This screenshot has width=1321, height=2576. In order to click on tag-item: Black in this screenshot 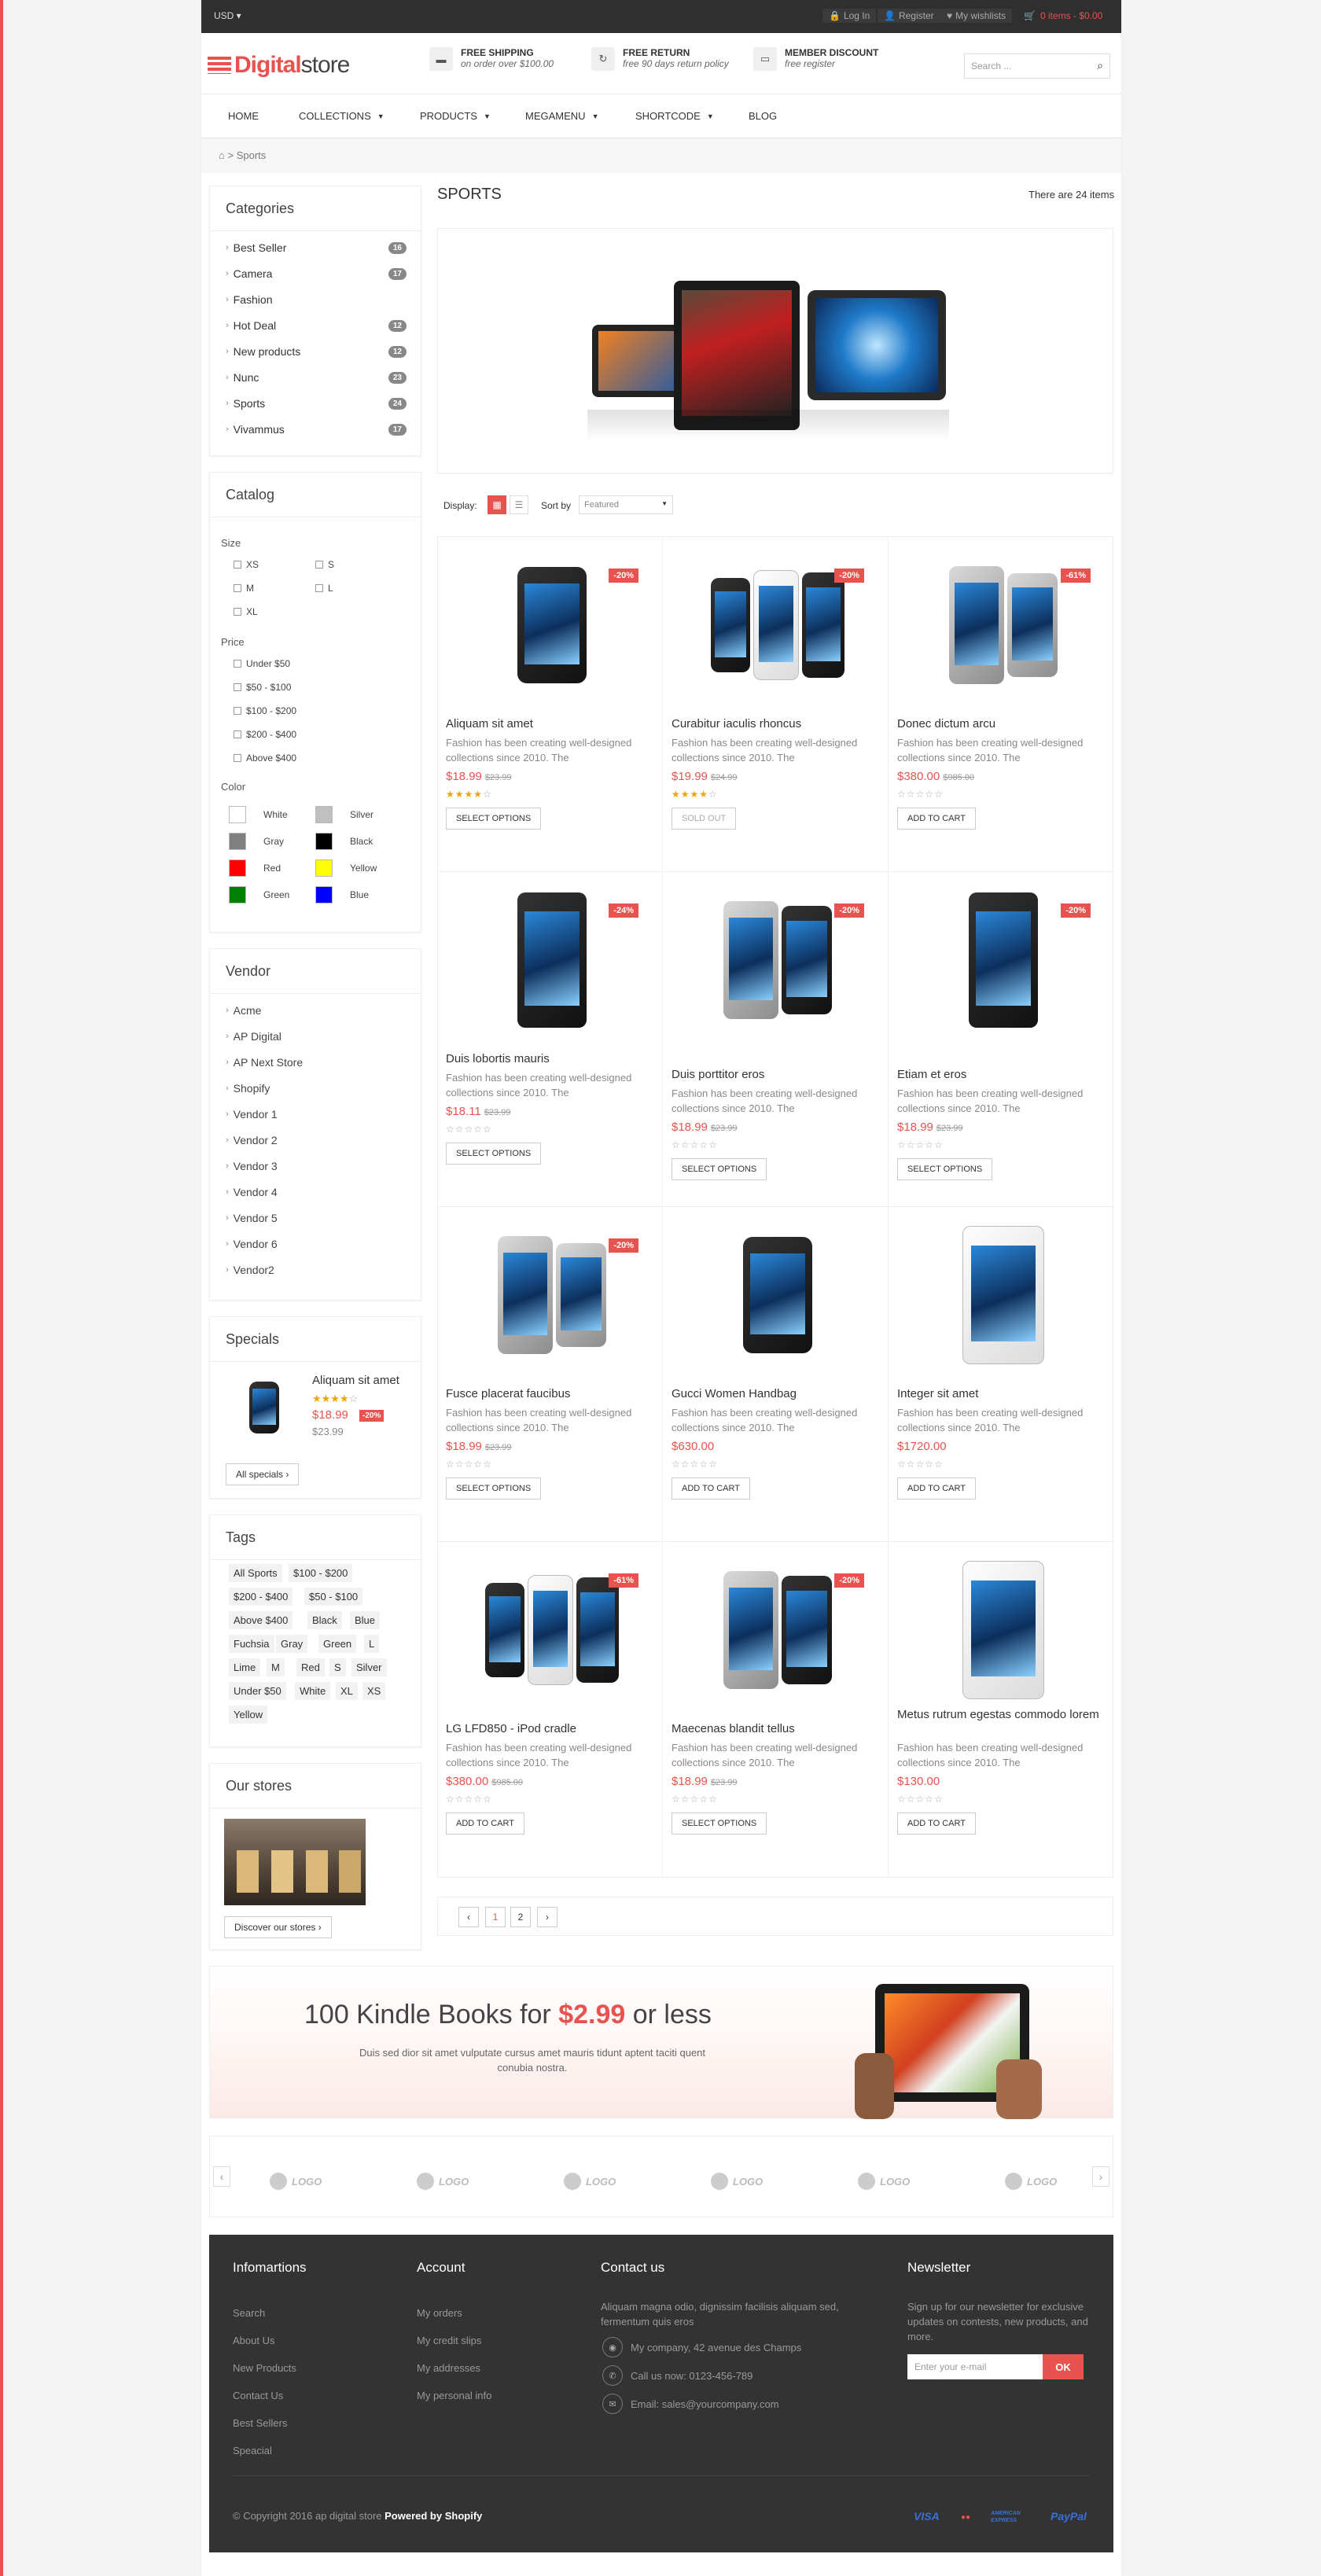, I will do `click(324, 1620)`.